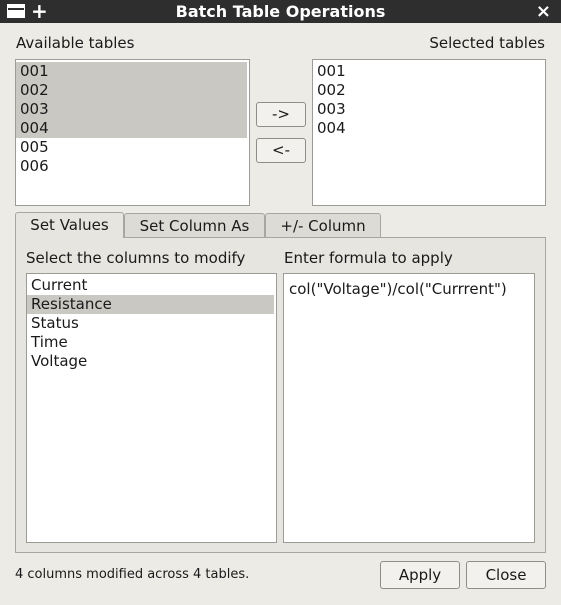 Image resolution: width=561 pixels, height=605 pixels. What do you see at coordinates (281, 150) in the screenshot?
I see `remove-tables-button: <-` at bounding box center [281, 150].